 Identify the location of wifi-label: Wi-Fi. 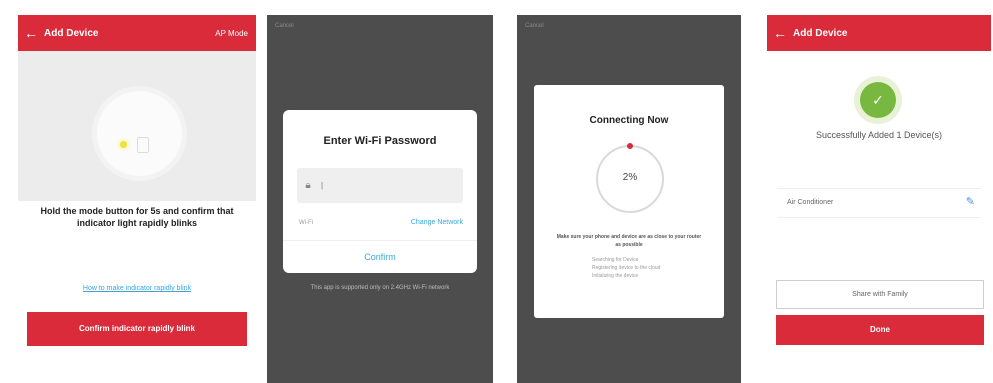
(306, 223).